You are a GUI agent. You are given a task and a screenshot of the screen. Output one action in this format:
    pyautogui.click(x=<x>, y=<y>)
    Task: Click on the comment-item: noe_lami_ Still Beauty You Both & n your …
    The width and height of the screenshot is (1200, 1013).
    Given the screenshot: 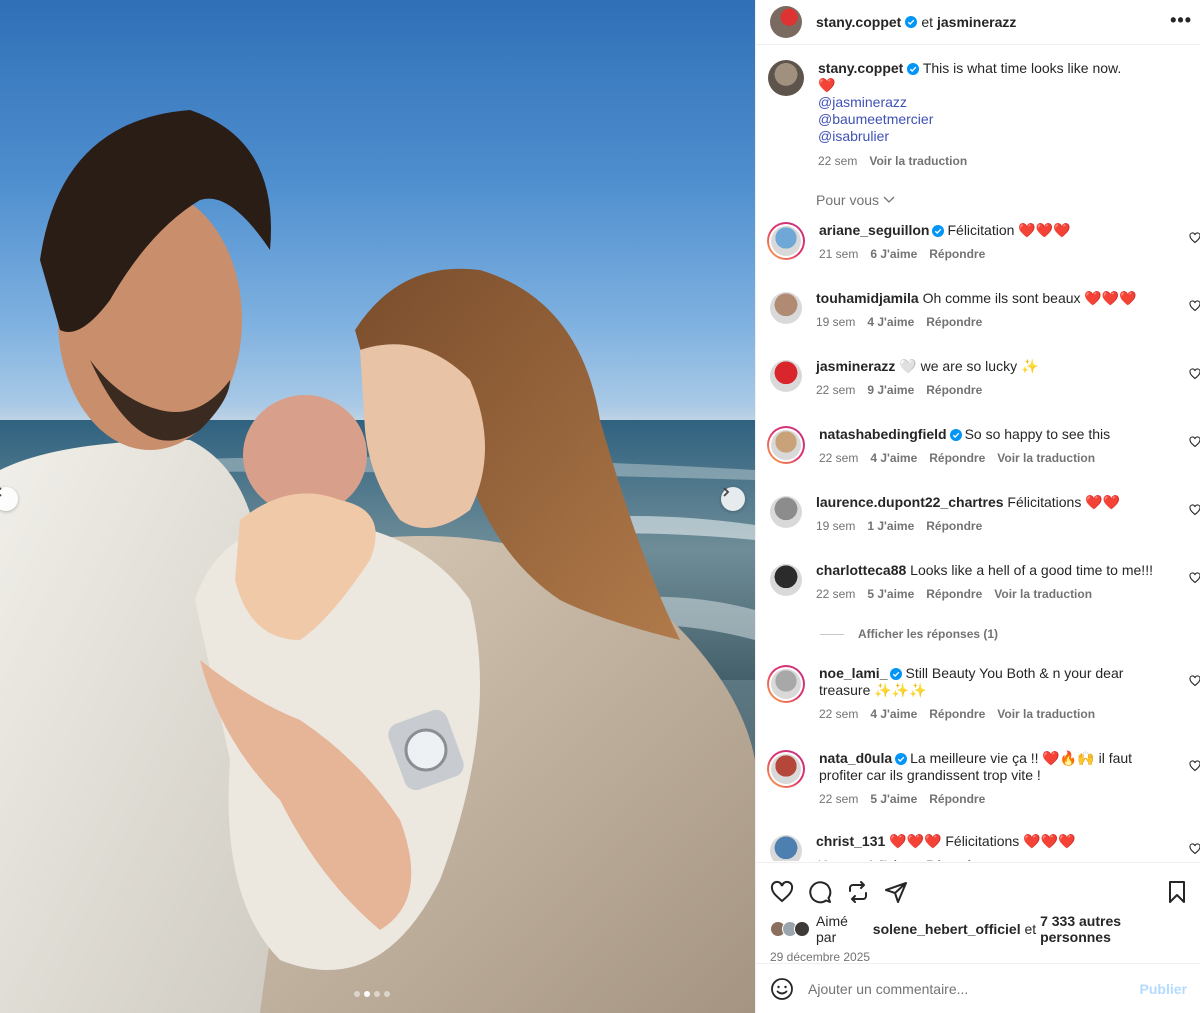 What is the action you would take?
    pyautogui.click(x=978, y=694)
    